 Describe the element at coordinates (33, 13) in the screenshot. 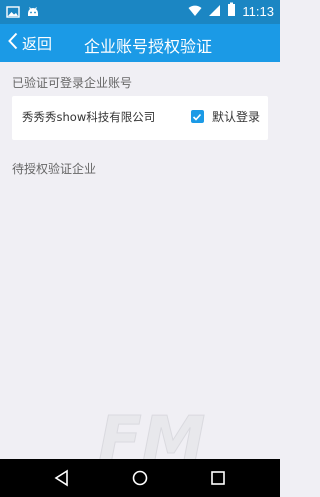

I see `android-icon` at that location.